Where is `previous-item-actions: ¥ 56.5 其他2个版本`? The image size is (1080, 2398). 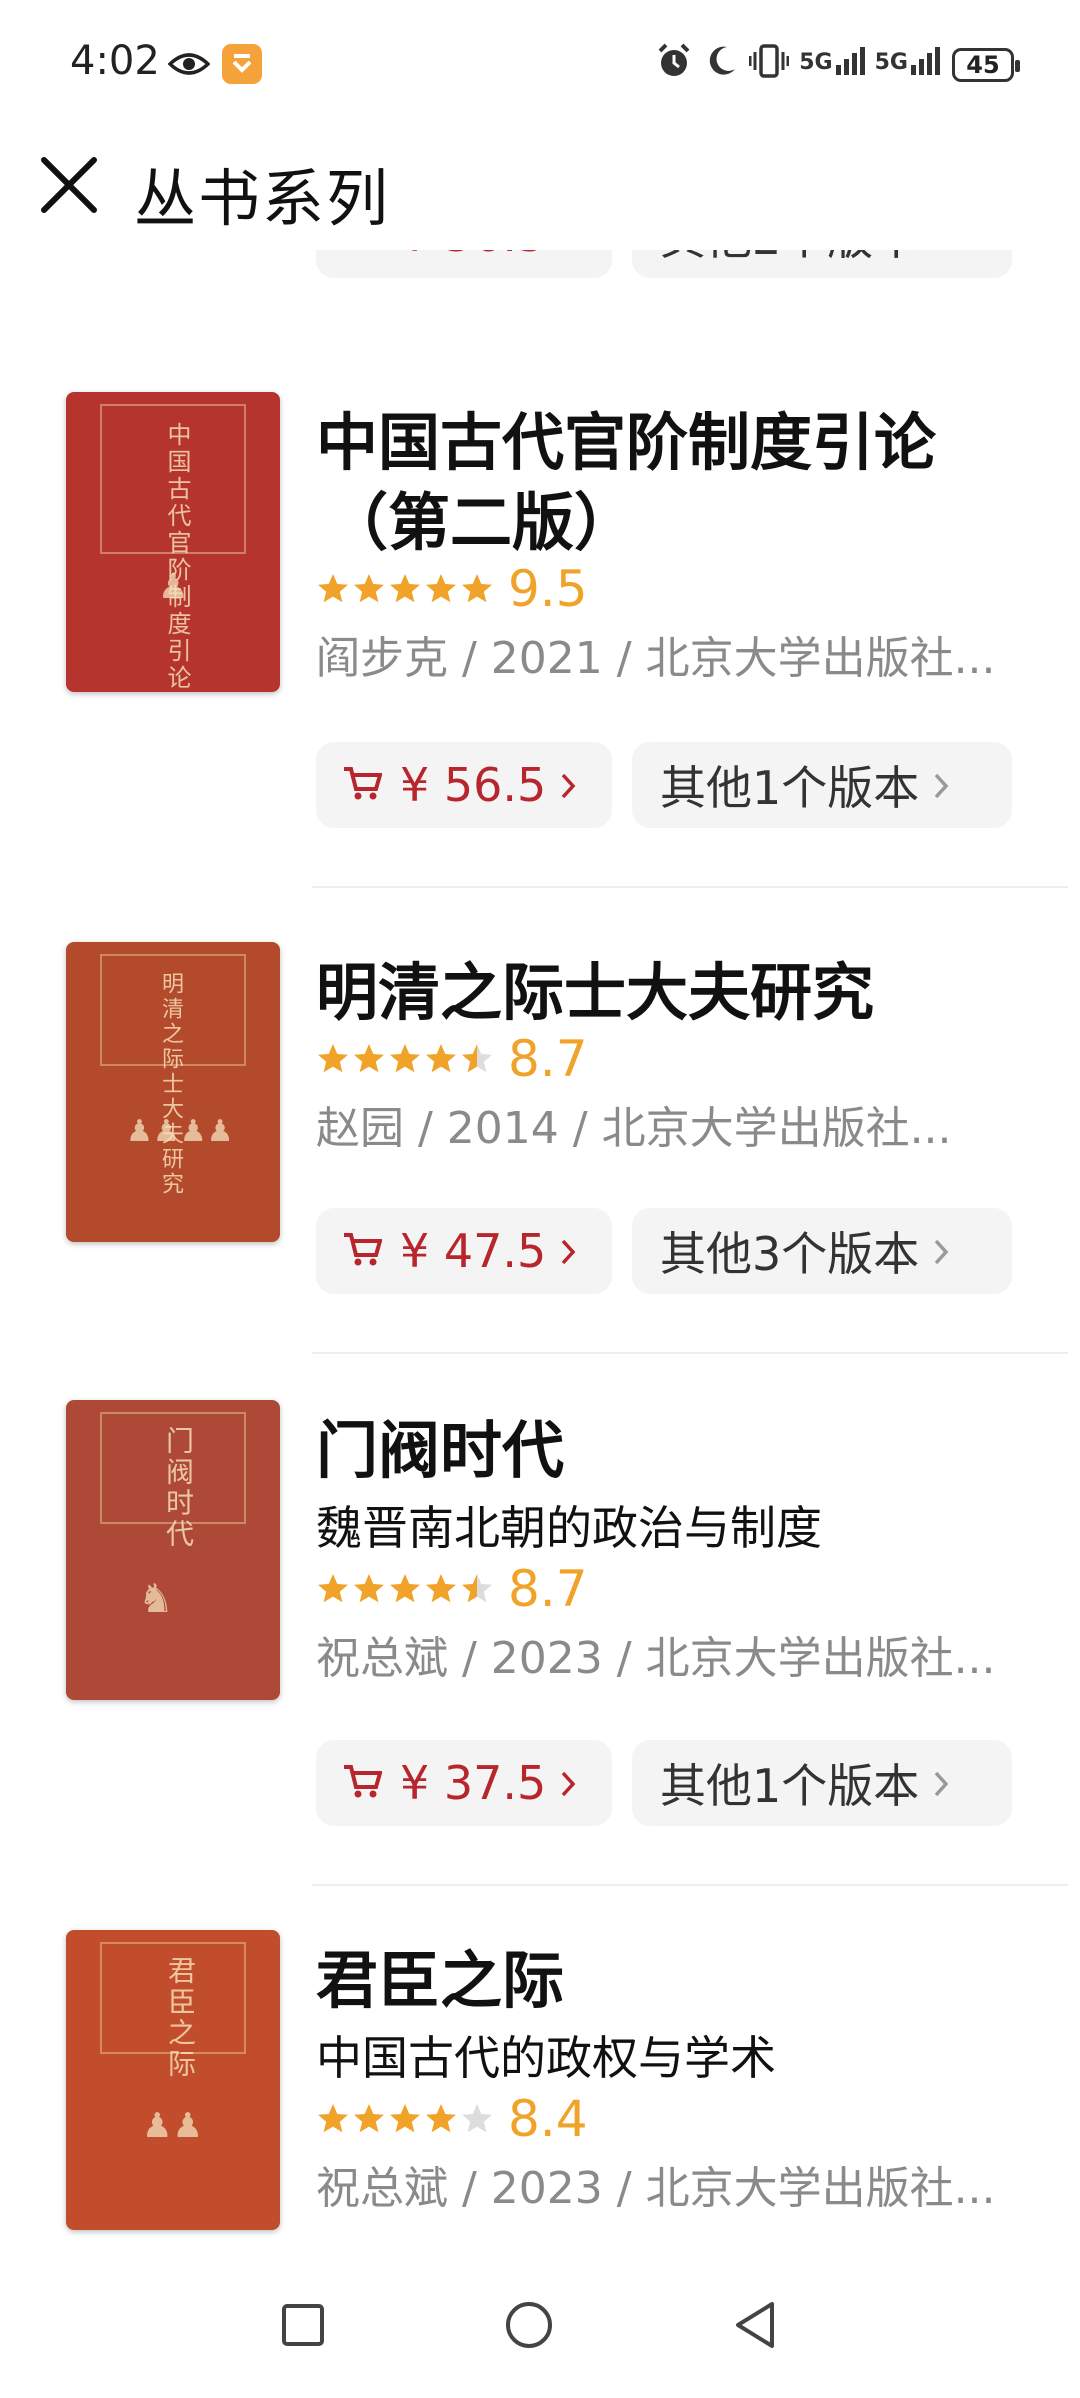
previous-item-actions: ¥ 56.5 其他2个版本 is located at coordinates (664, 264).